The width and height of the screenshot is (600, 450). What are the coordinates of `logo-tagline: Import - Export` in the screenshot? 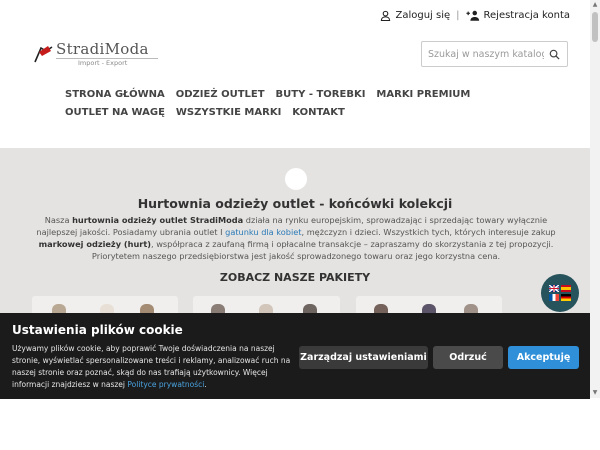 It's located at (103, 63).